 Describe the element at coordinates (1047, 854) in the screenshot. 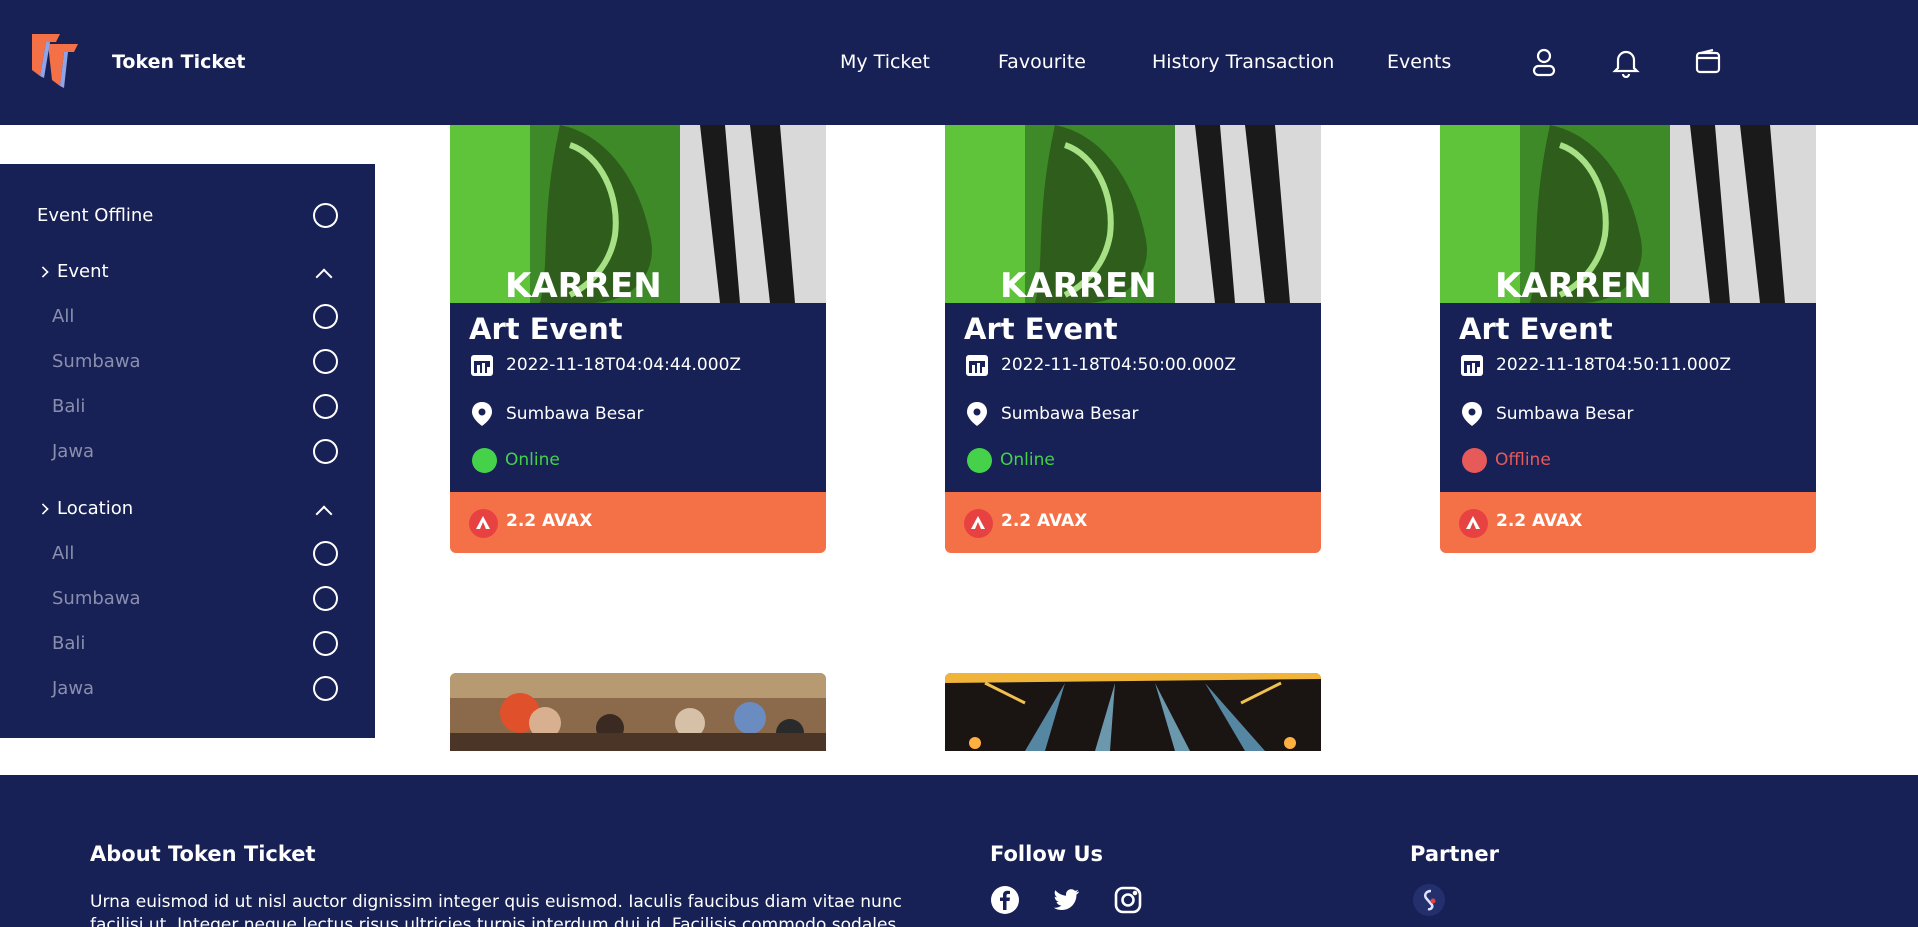

I see `follow-title: Follow Us` at that location.